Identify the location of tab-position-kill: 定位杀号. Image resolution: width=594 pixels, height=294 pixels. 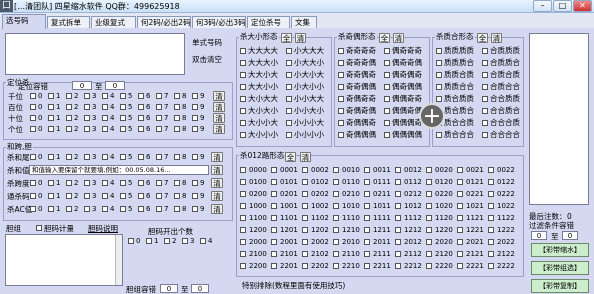
(268, 22).